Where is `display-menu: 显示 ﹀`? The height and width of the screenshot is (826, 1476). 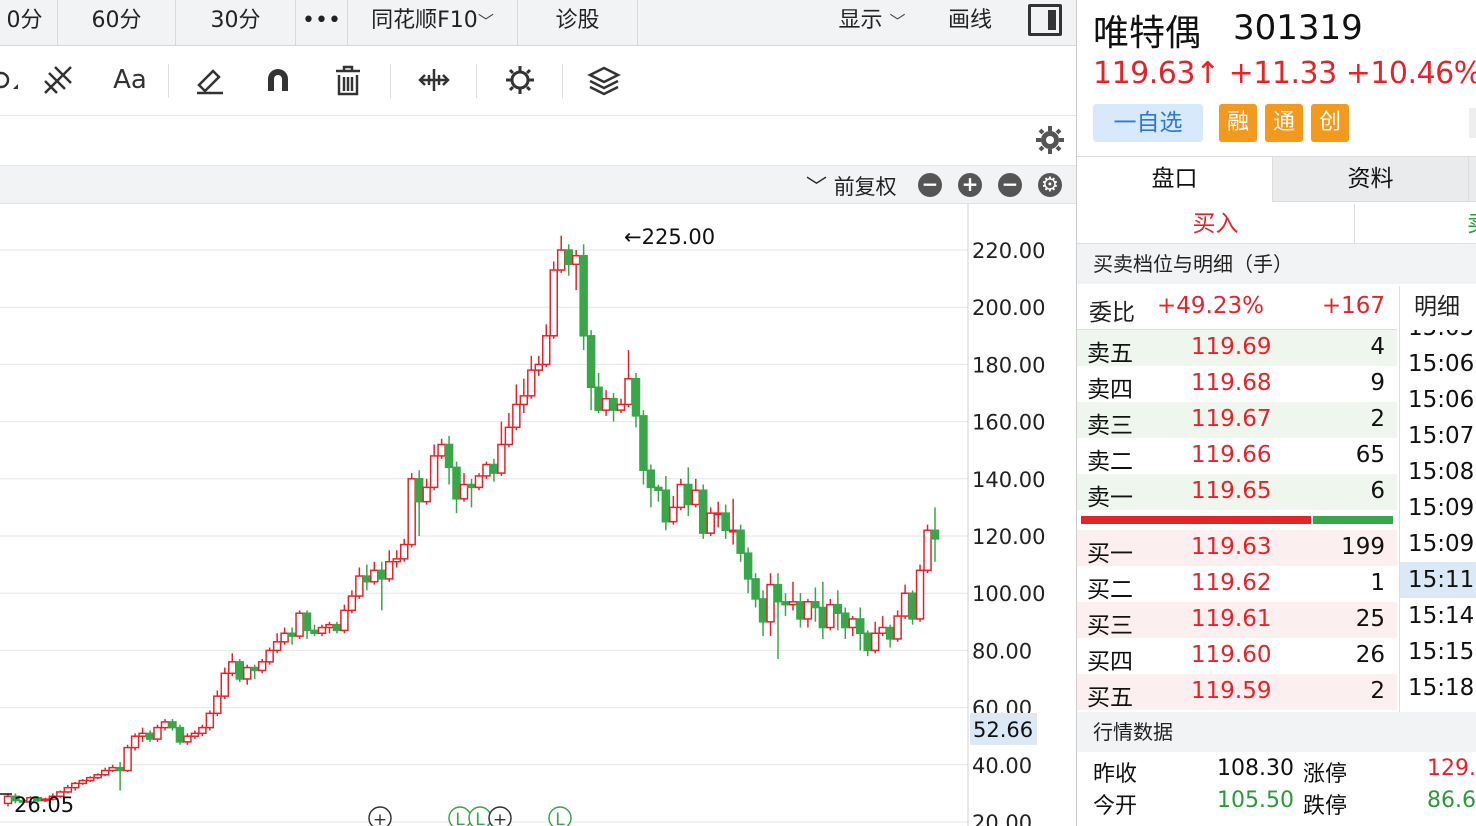 display-menu: 显示 ﹀ is located at coordinates (872, 22).